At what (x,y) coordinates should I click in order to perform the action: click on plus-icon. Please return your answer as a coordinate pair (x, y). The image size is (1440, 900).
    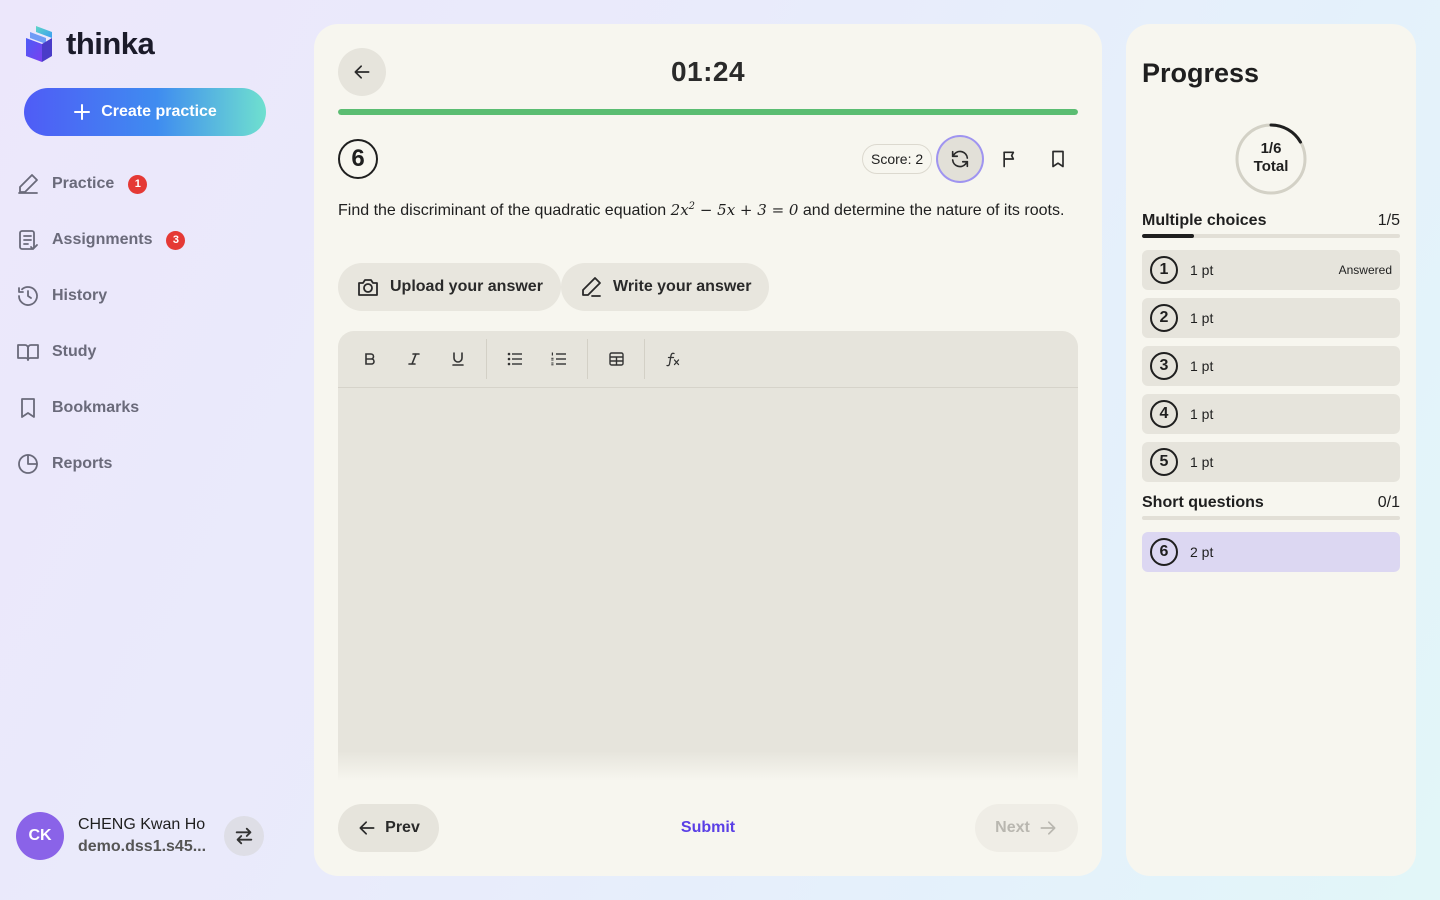
    Looking at the image, I should click on (82, 112).